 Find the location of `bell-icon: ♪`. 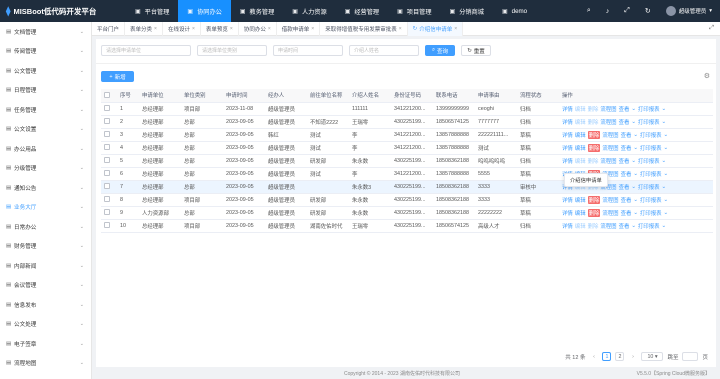

bell-icon: ♪ is located at coordinates (608, 11).